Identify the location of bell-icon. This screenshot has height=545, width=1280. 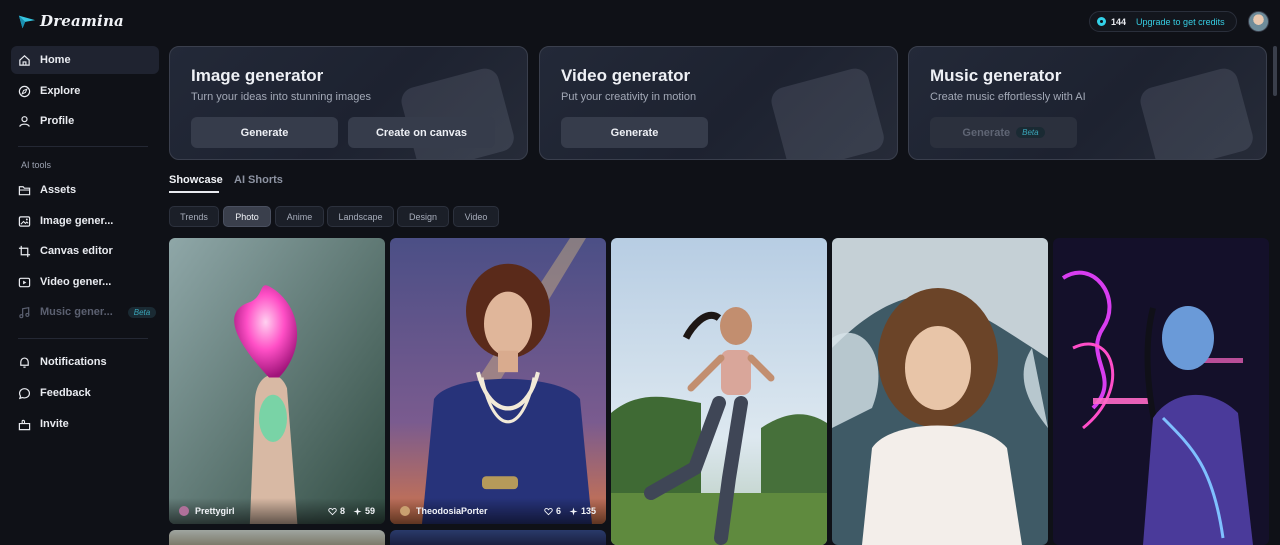
(24, 362).